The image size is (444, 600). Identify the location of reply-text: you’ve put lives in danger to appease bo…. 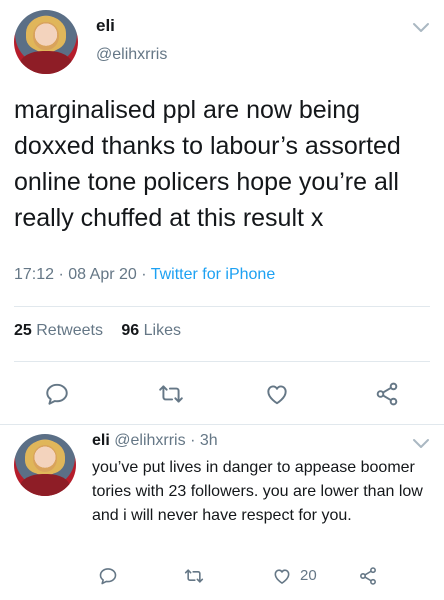
(257, 491).